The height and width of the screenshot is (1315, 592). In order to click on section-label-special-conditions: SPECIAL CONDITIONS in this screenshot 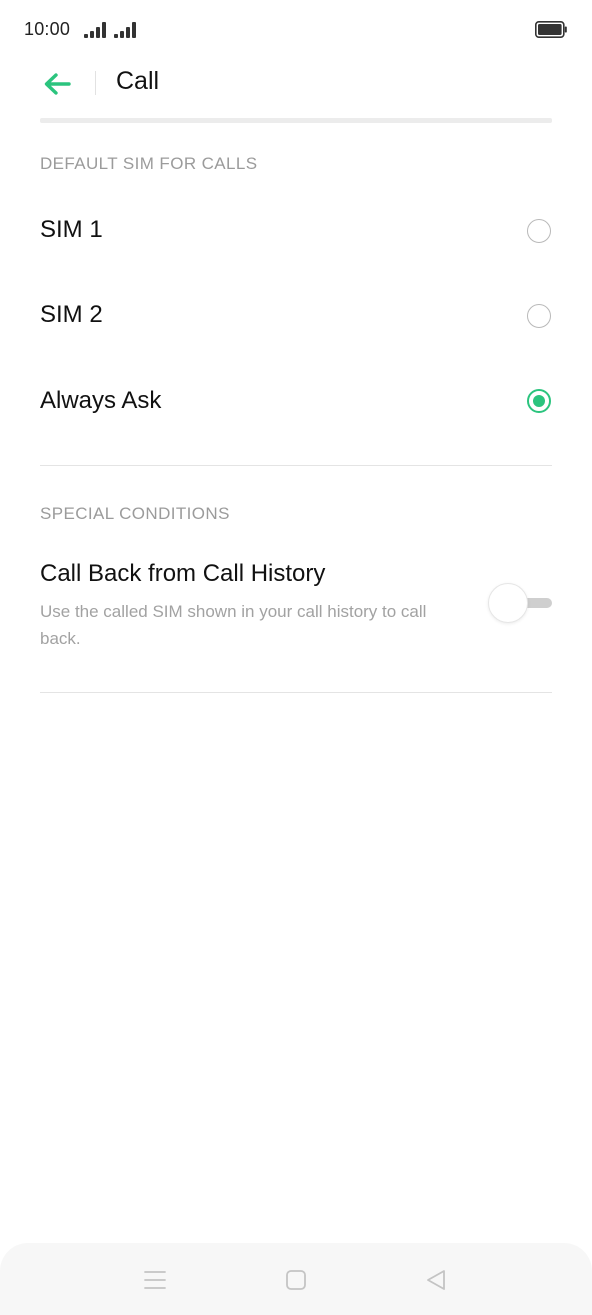, I will do `click(135, 513)`.